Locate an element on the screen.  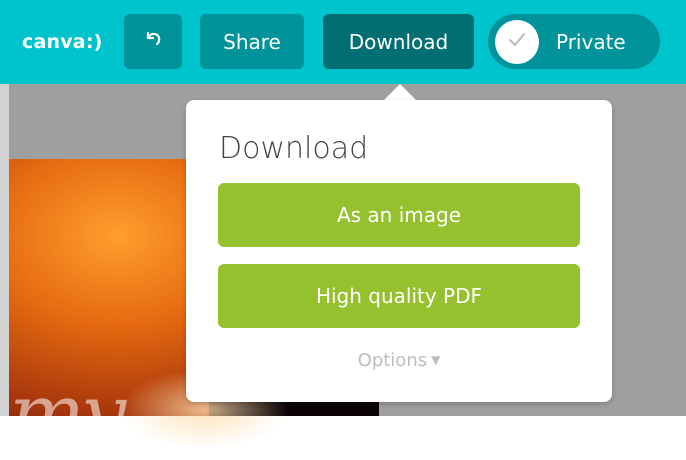
caret-down-icon: ▼ is located at coordinates (436, 360).